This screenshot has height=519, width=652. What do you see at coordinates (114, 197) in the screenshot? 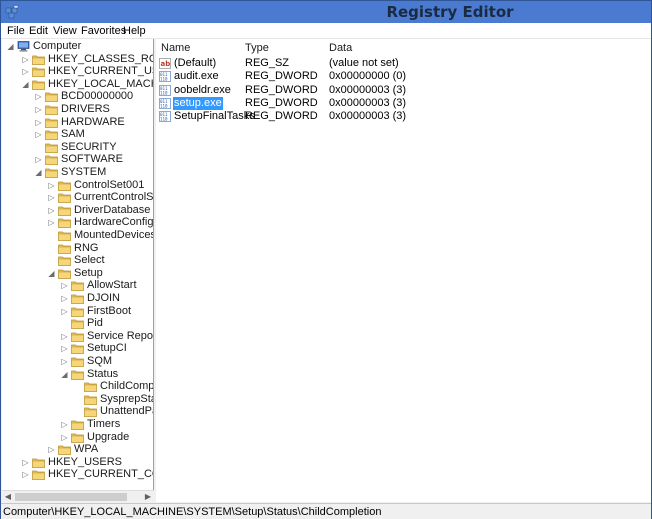
I see `tree-node-label: CurrentControlSet` at bounding box center [114, 197].